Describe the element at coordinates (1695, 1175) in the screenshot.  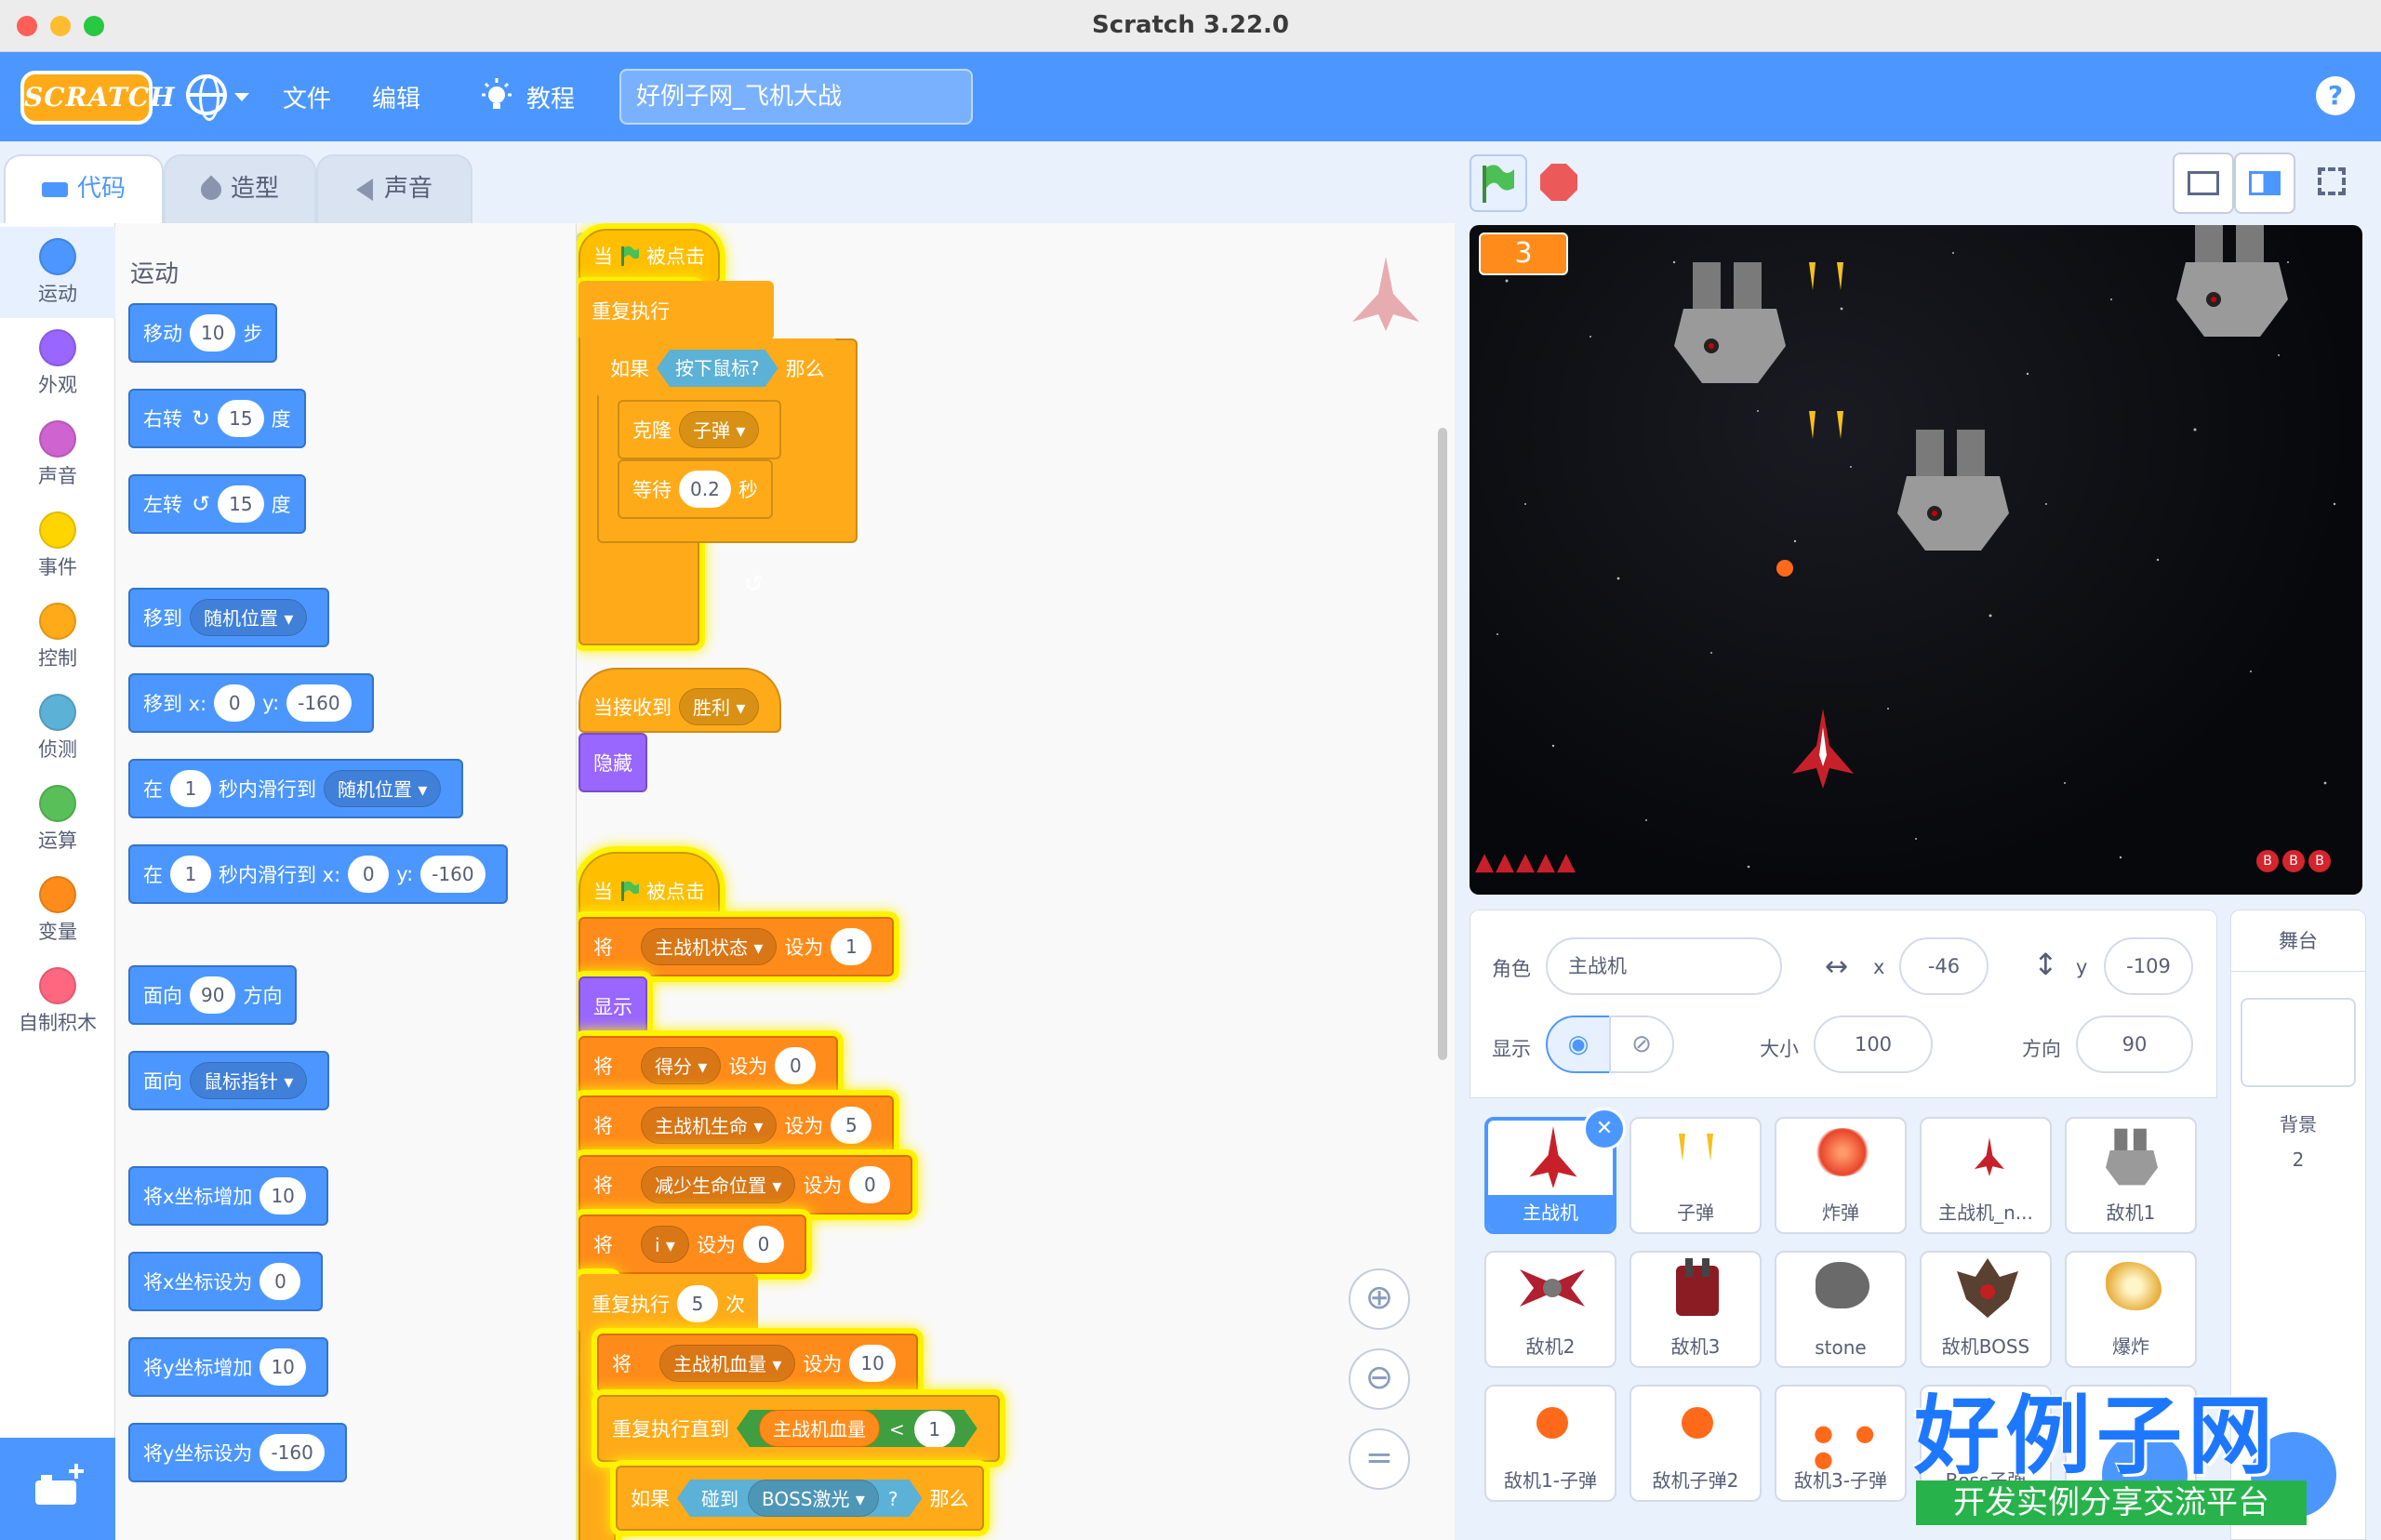
I see `sprite-thumb: 子弹` at that location.